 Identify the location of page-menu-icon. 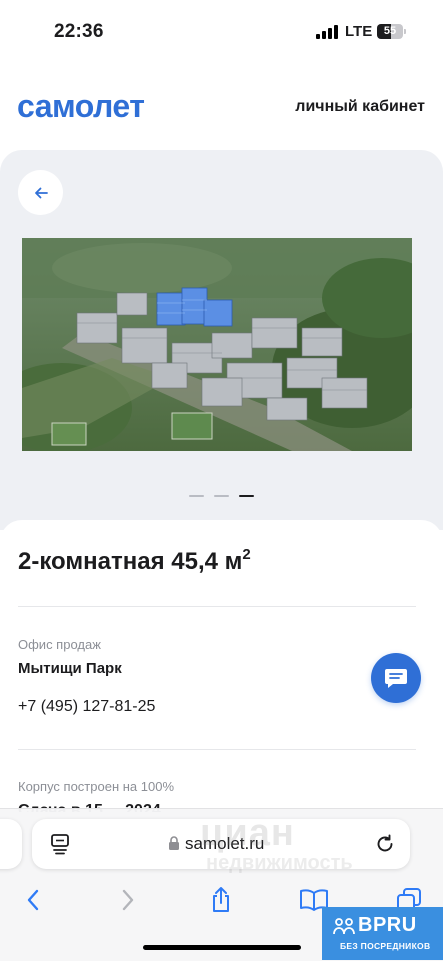
(60, 844).